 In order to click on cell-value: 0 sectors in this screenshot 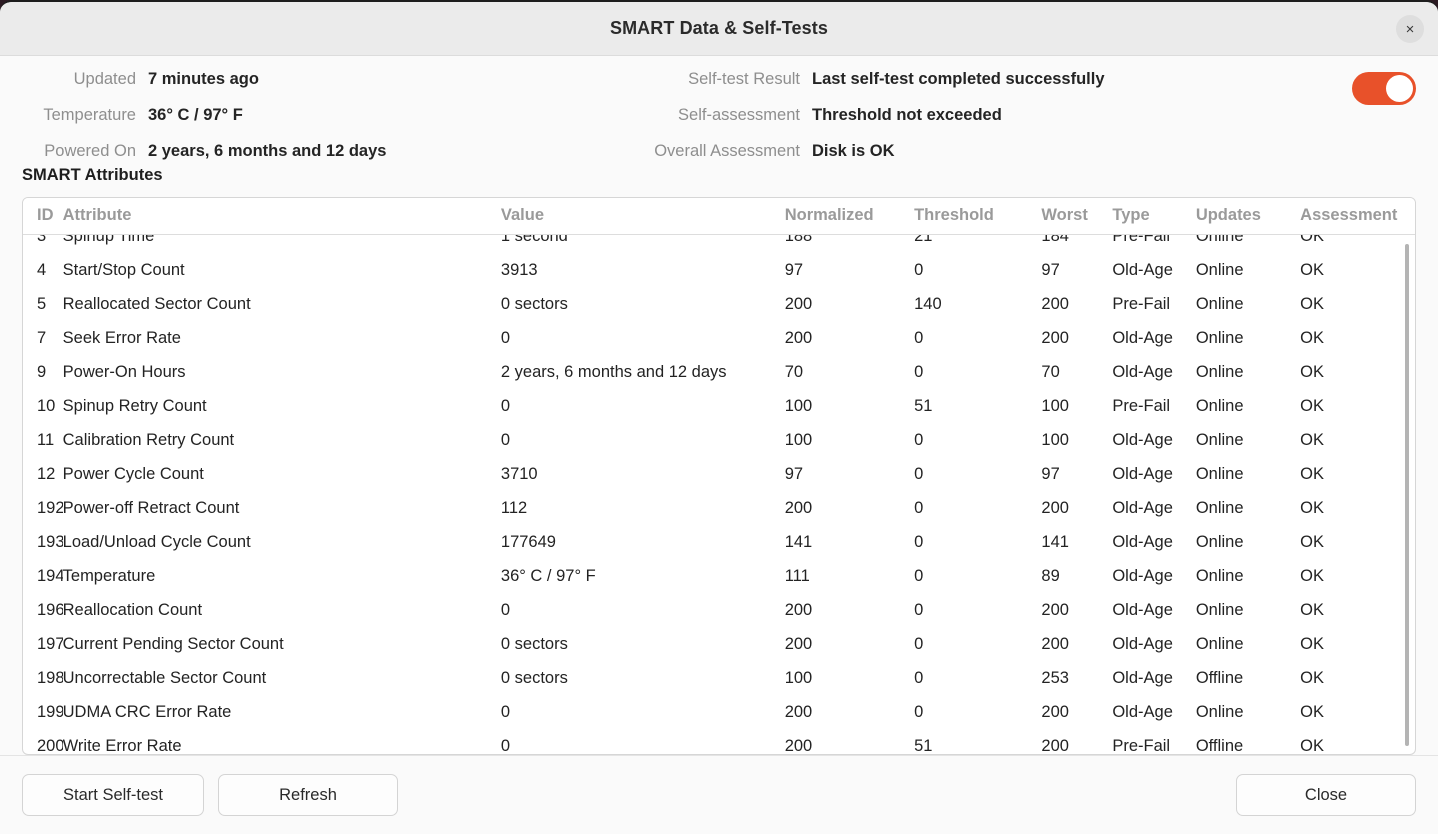, I will do `click(534, 303)`.